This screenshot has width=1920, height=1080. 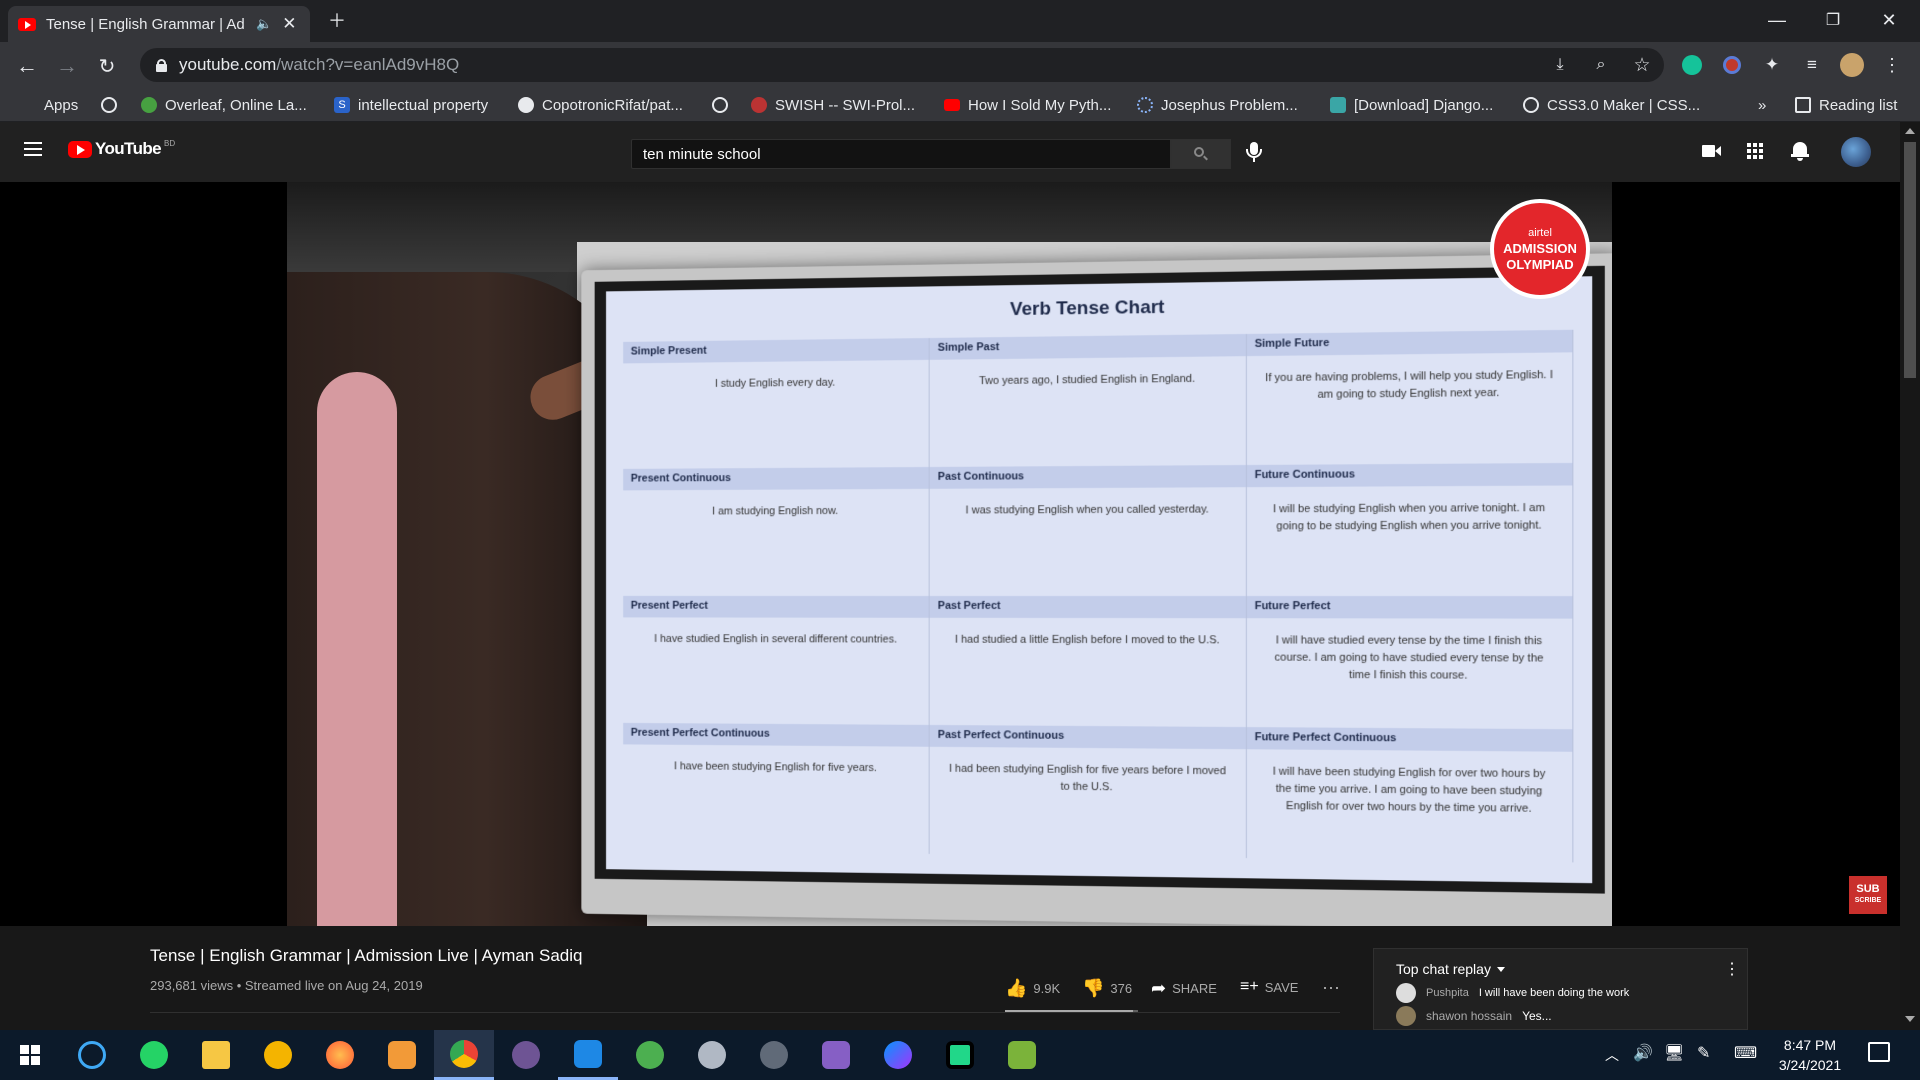 I want to click on create-video-icon, so click(x=1712, y=151).